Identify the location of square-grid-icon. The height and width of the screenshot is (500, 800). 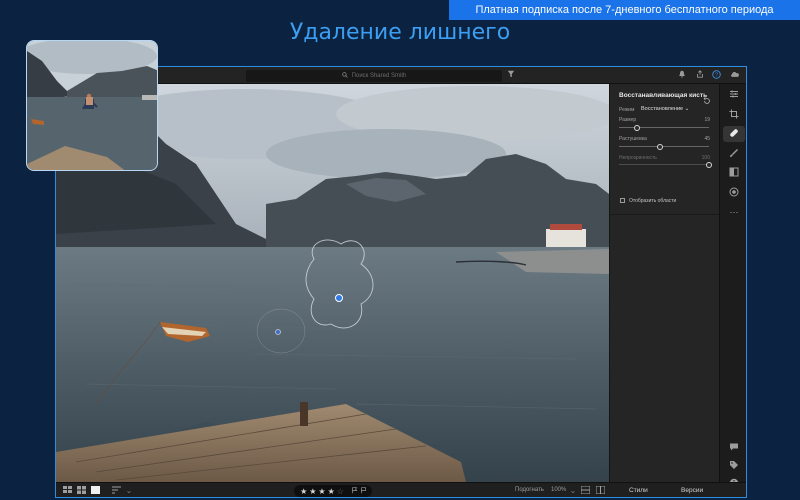
(81, 491).